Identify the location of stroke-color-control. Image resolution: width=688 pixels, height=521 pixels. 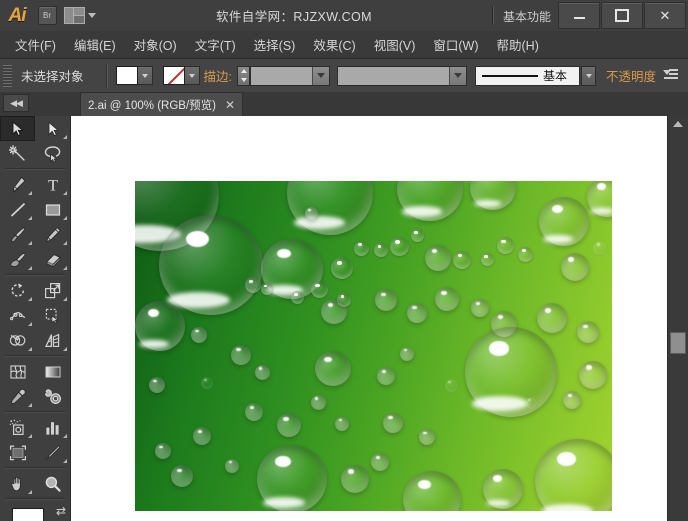
(181, 75).